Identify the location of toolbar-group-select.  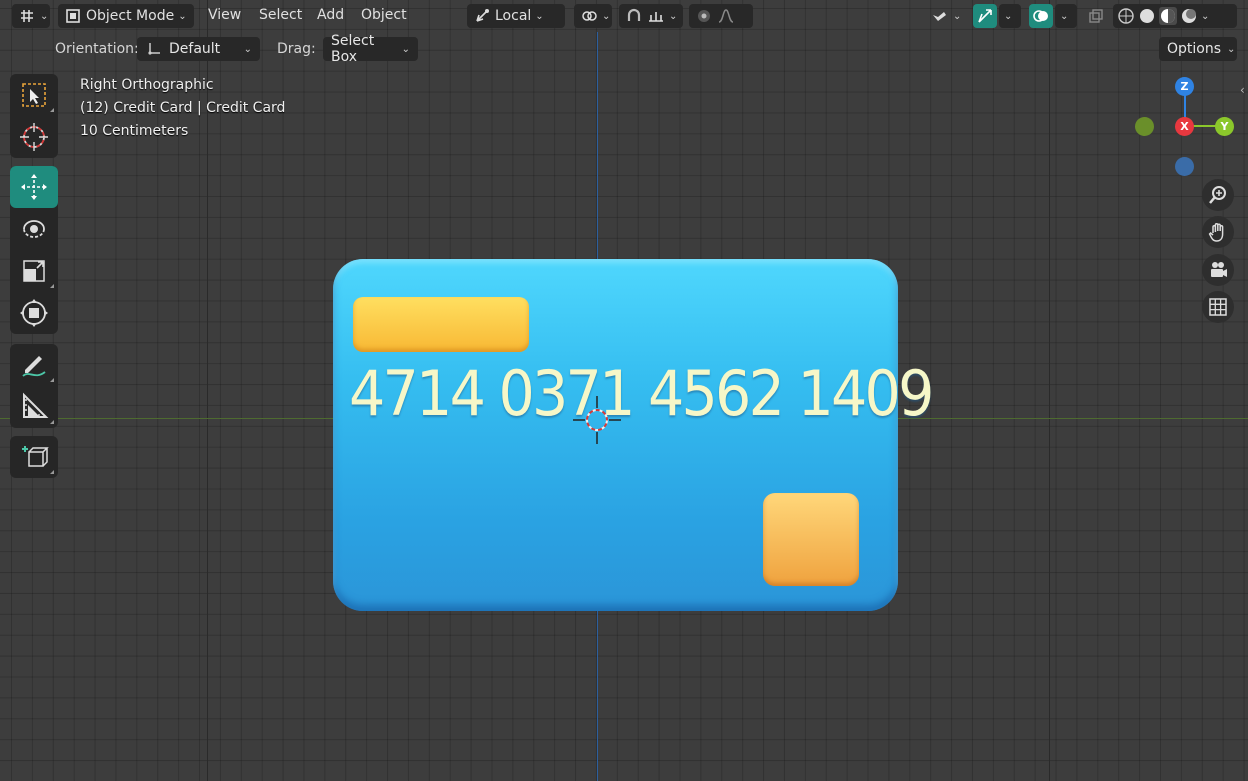
(34, 116).